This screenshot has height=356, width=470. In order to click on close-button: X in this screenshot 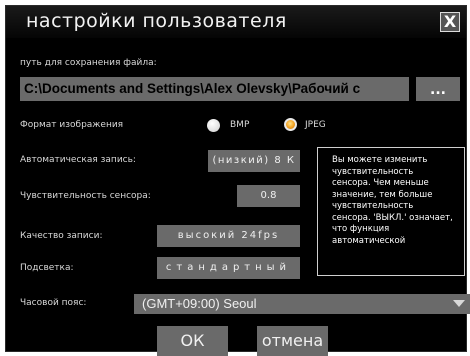, I will do `click(450, 22)`.